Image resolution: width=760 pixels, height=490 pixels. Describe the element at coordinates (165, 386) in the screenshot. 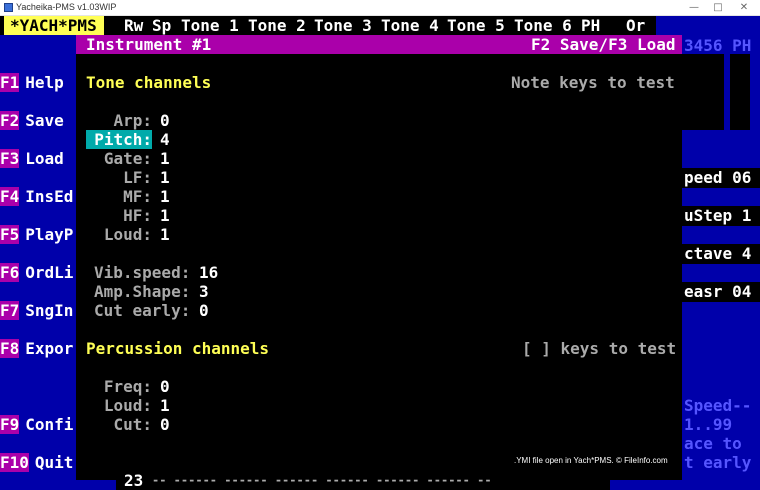

I see `freq-value: 0` at that location.